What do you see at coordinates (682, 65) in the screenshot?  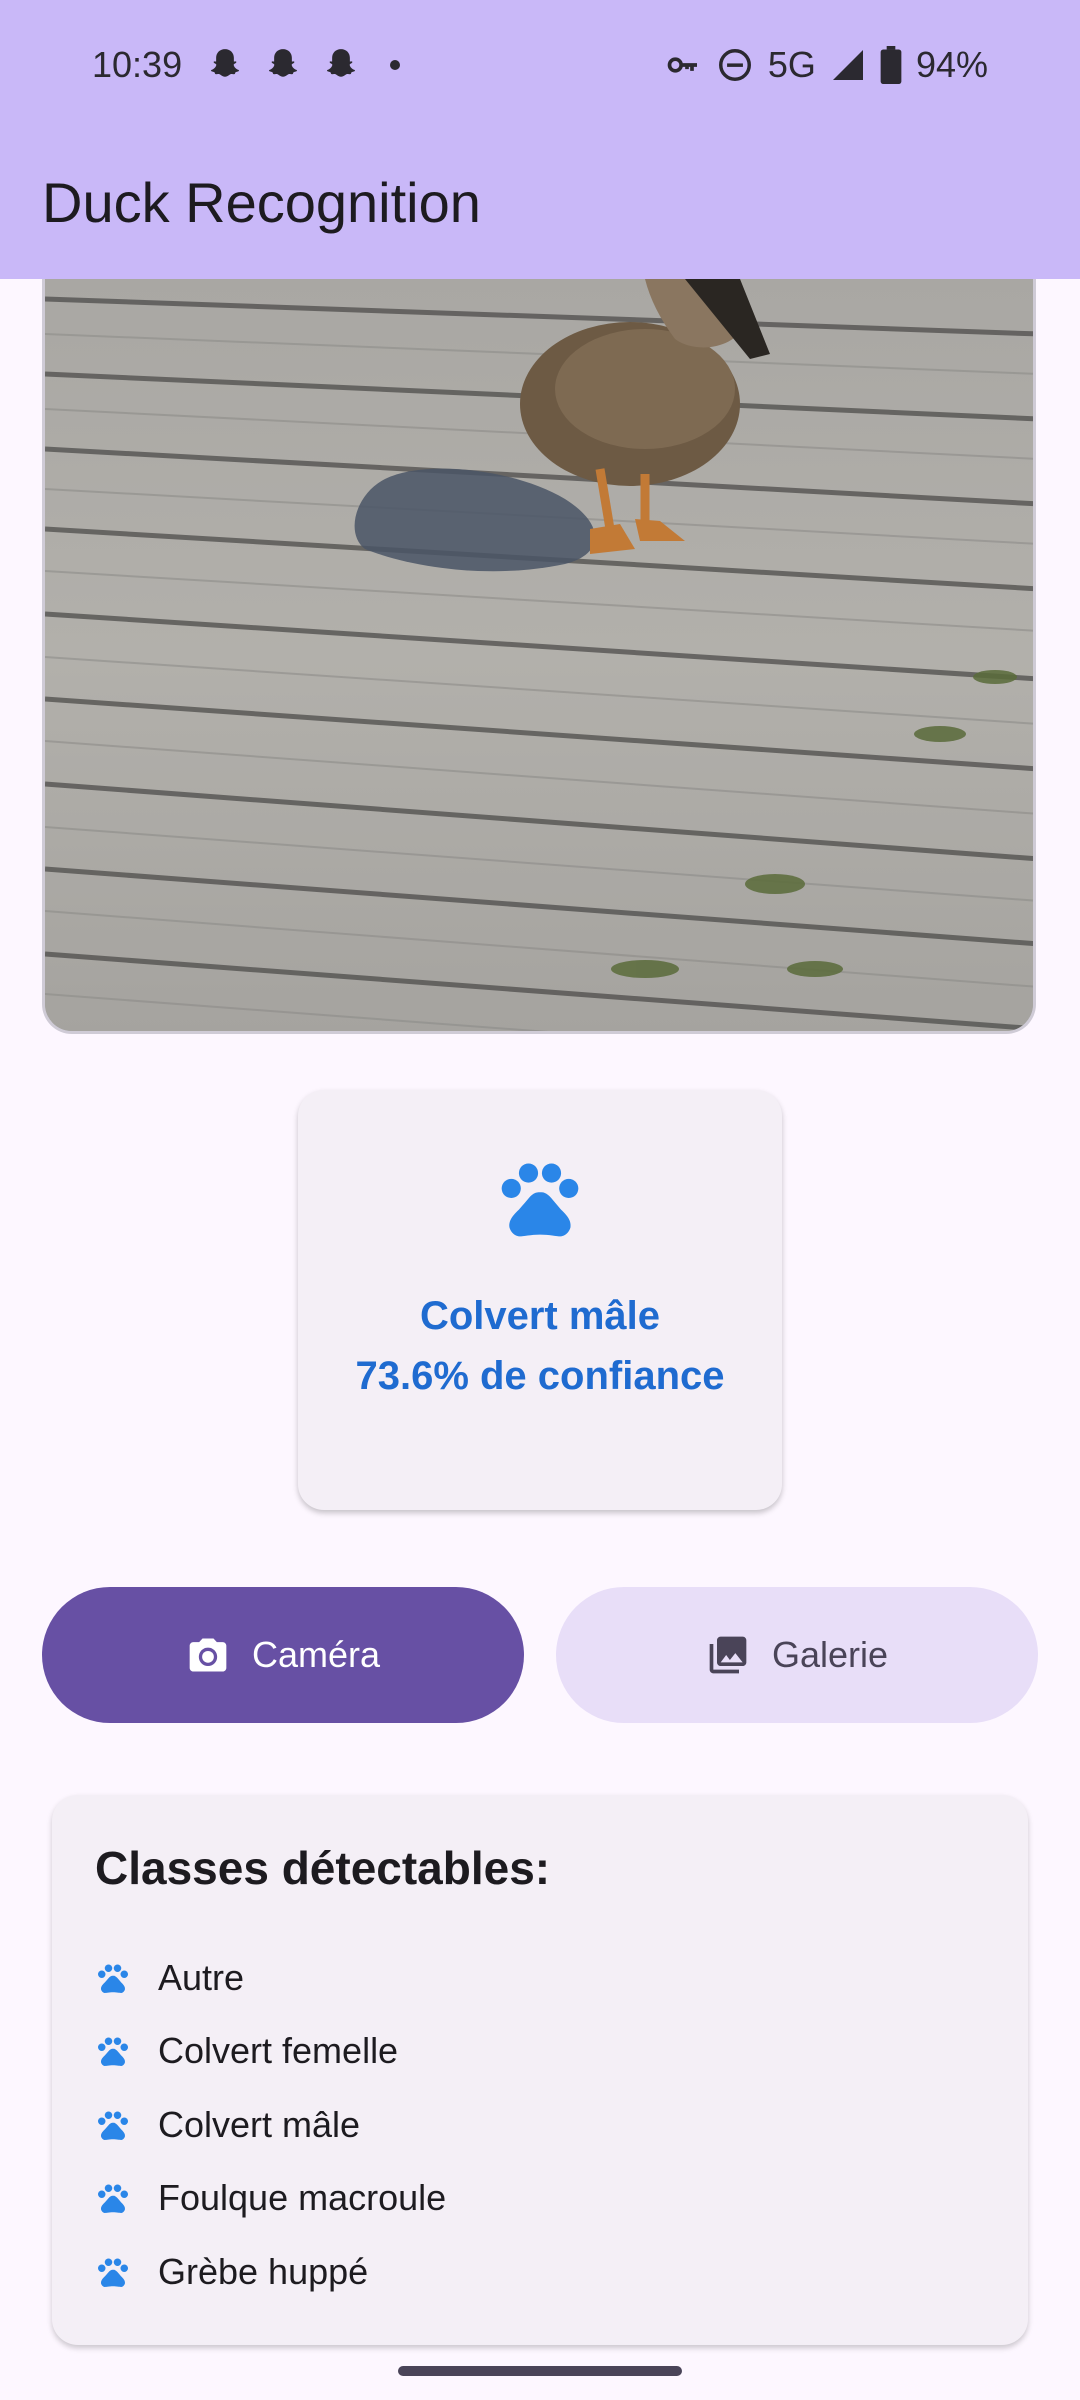 I see `vpn-key-icon` at bounding box center [682, 65].